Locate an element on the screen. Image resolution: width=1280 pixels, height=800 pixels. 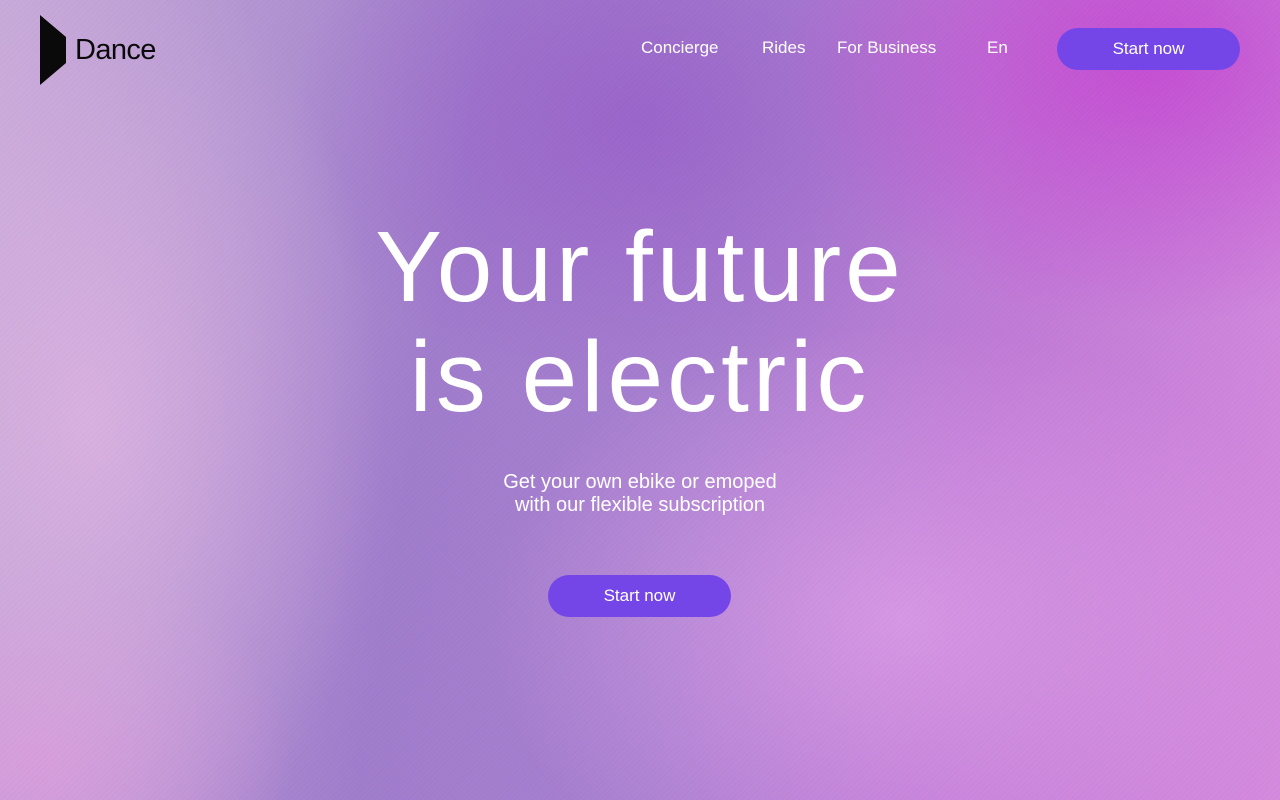
brand-logo: Dance is located at coordinates (98, 50).